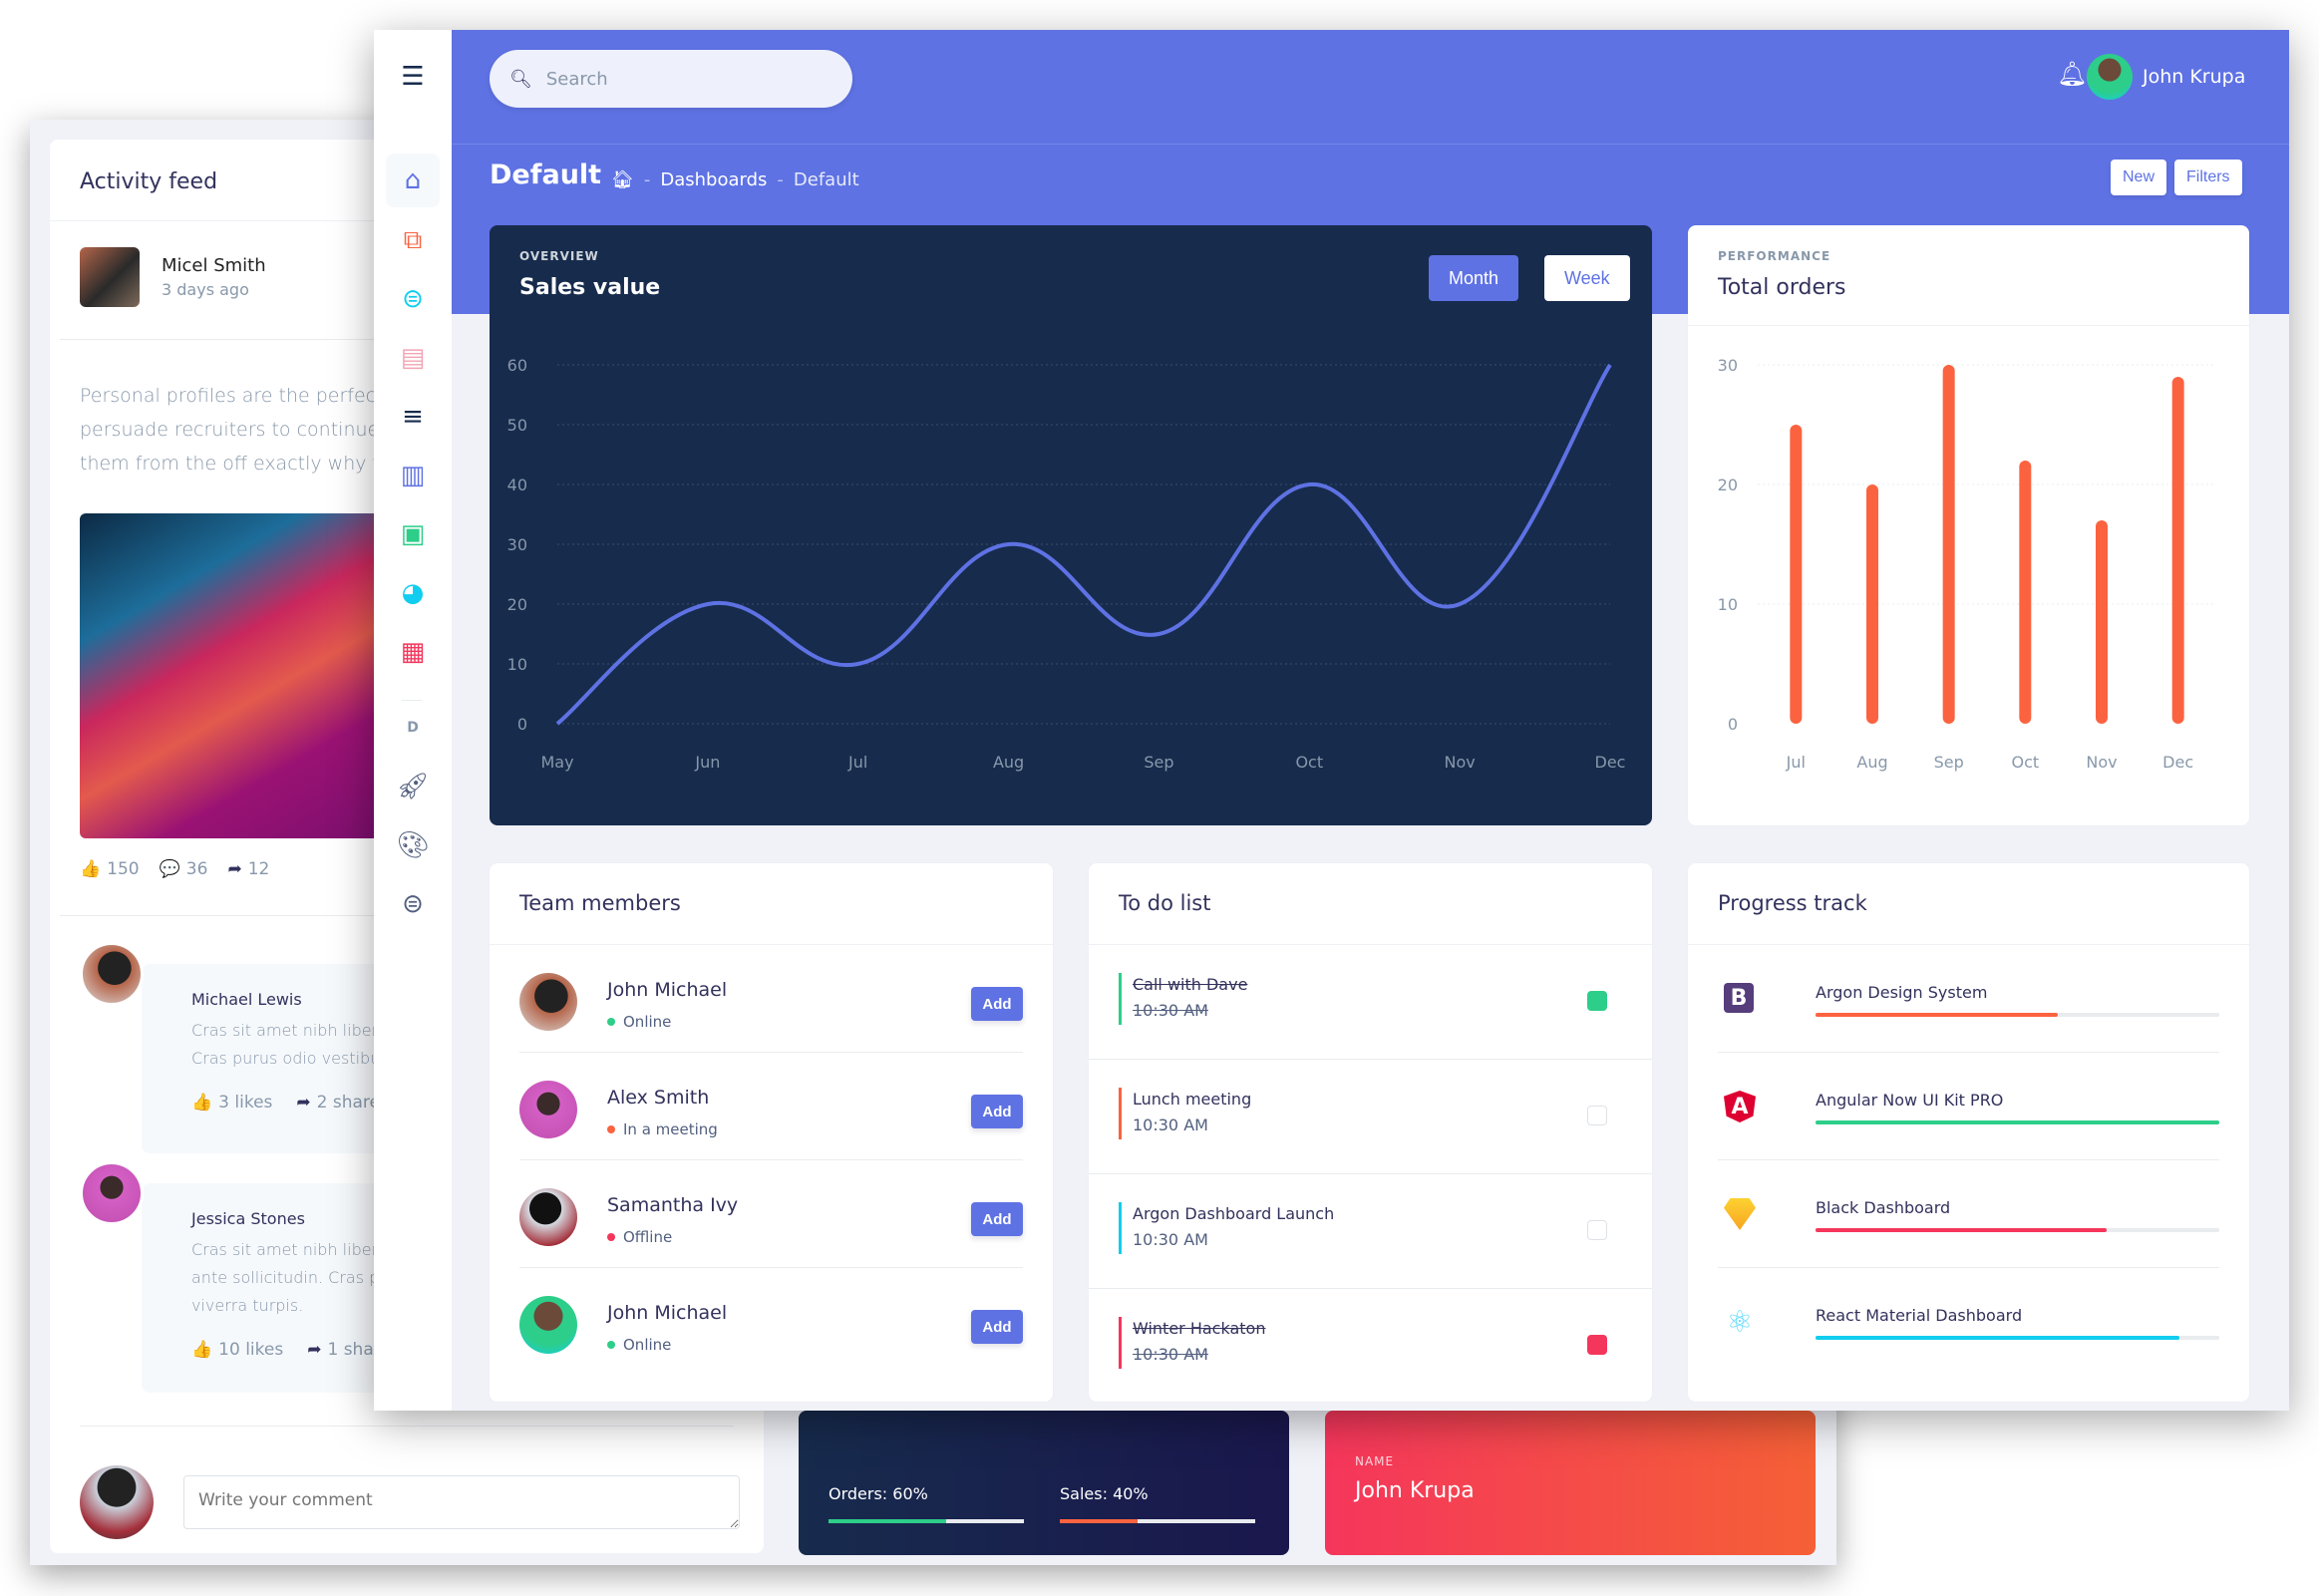  What do you see at coordinates (672, 1205) in the screenshot?
I see `member-name: Samantha Ivy` at bounding box center [672, 1205].